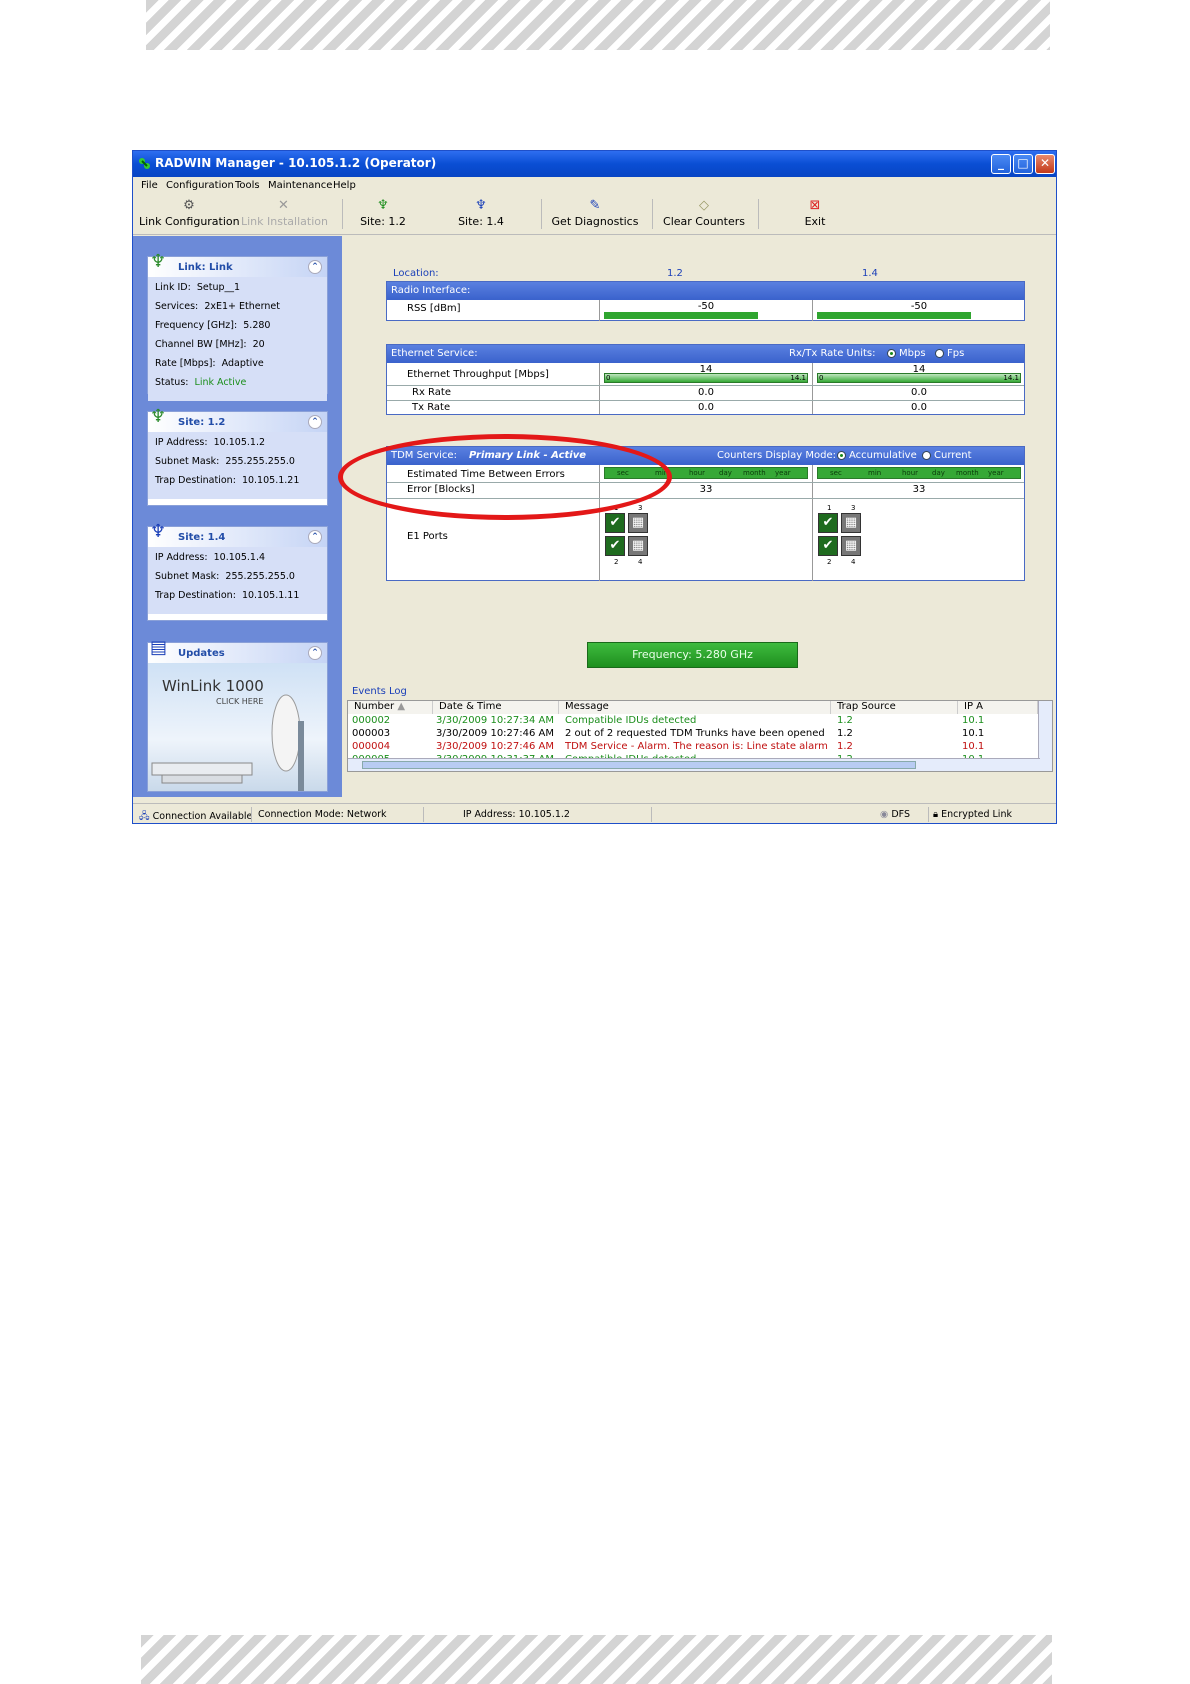 The image size is (1190, 1684). What do you see at coordinates (237, 650) in the screenshot?
I see `updates-panel-header: ▤ Updates ⌃` at bounding box center [237, 650].